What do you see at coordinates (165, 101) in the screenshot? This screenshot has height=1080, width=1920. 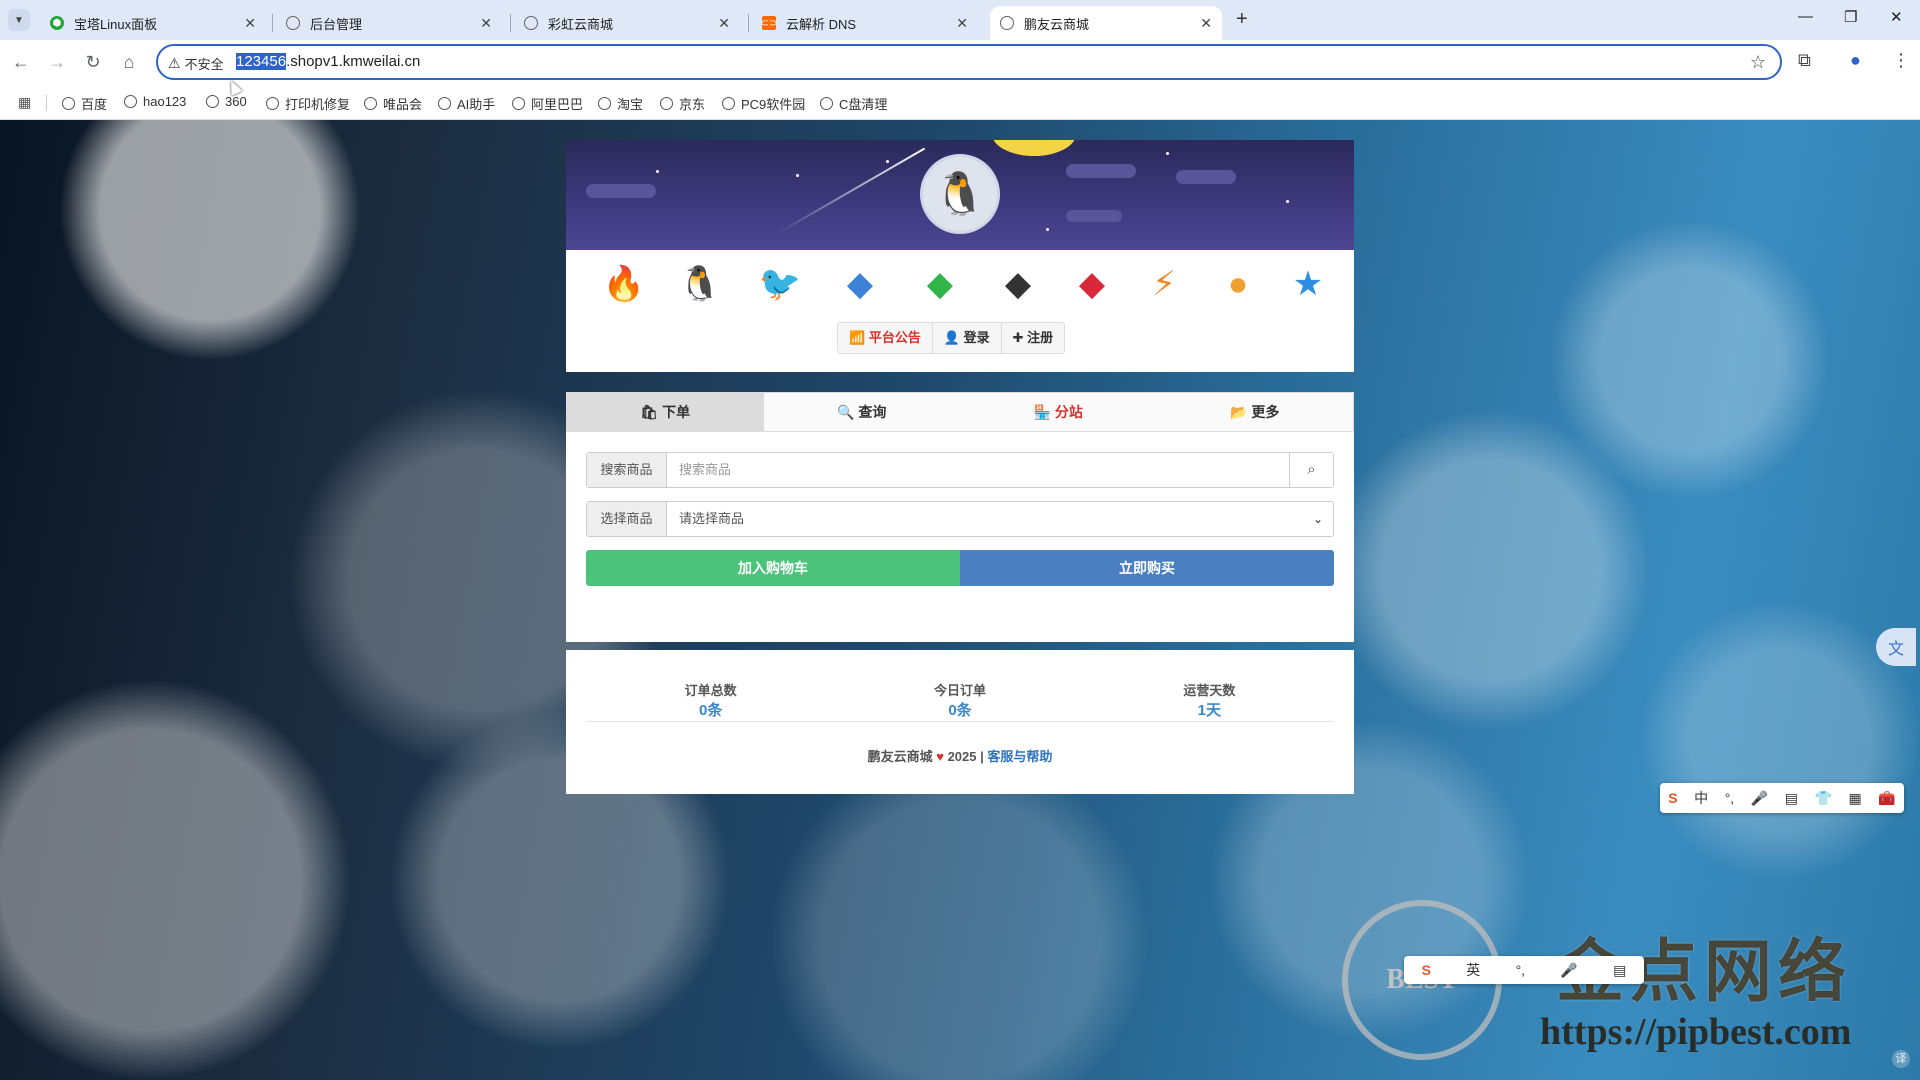 I see `bookmark-label: hao123` at bounding box center [165, 101].